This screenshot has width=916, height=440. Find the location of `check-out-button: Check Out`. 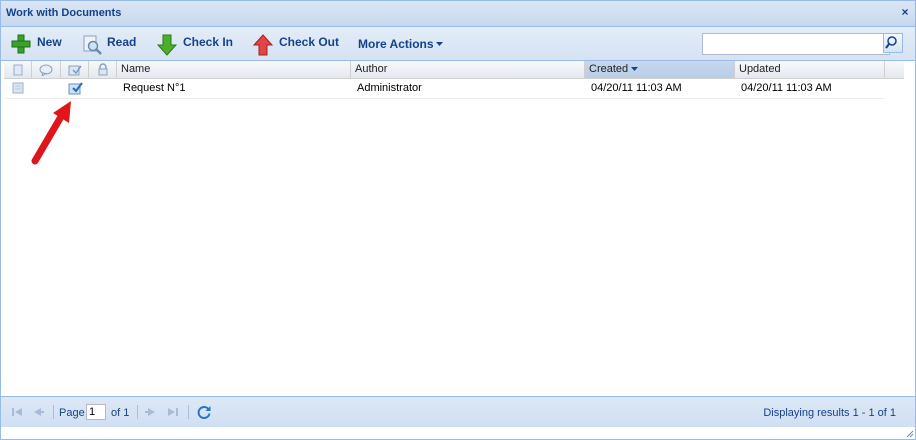

check-out-button: Check Out is located at coordinates (297, 44).